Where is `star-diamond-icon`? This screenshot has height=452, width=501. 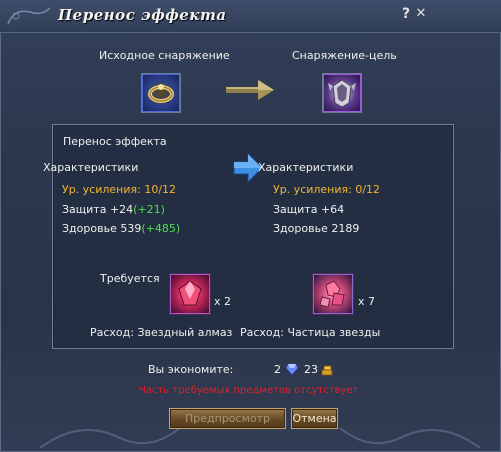
star-diamond-icon is located at coordinates (190, 293).